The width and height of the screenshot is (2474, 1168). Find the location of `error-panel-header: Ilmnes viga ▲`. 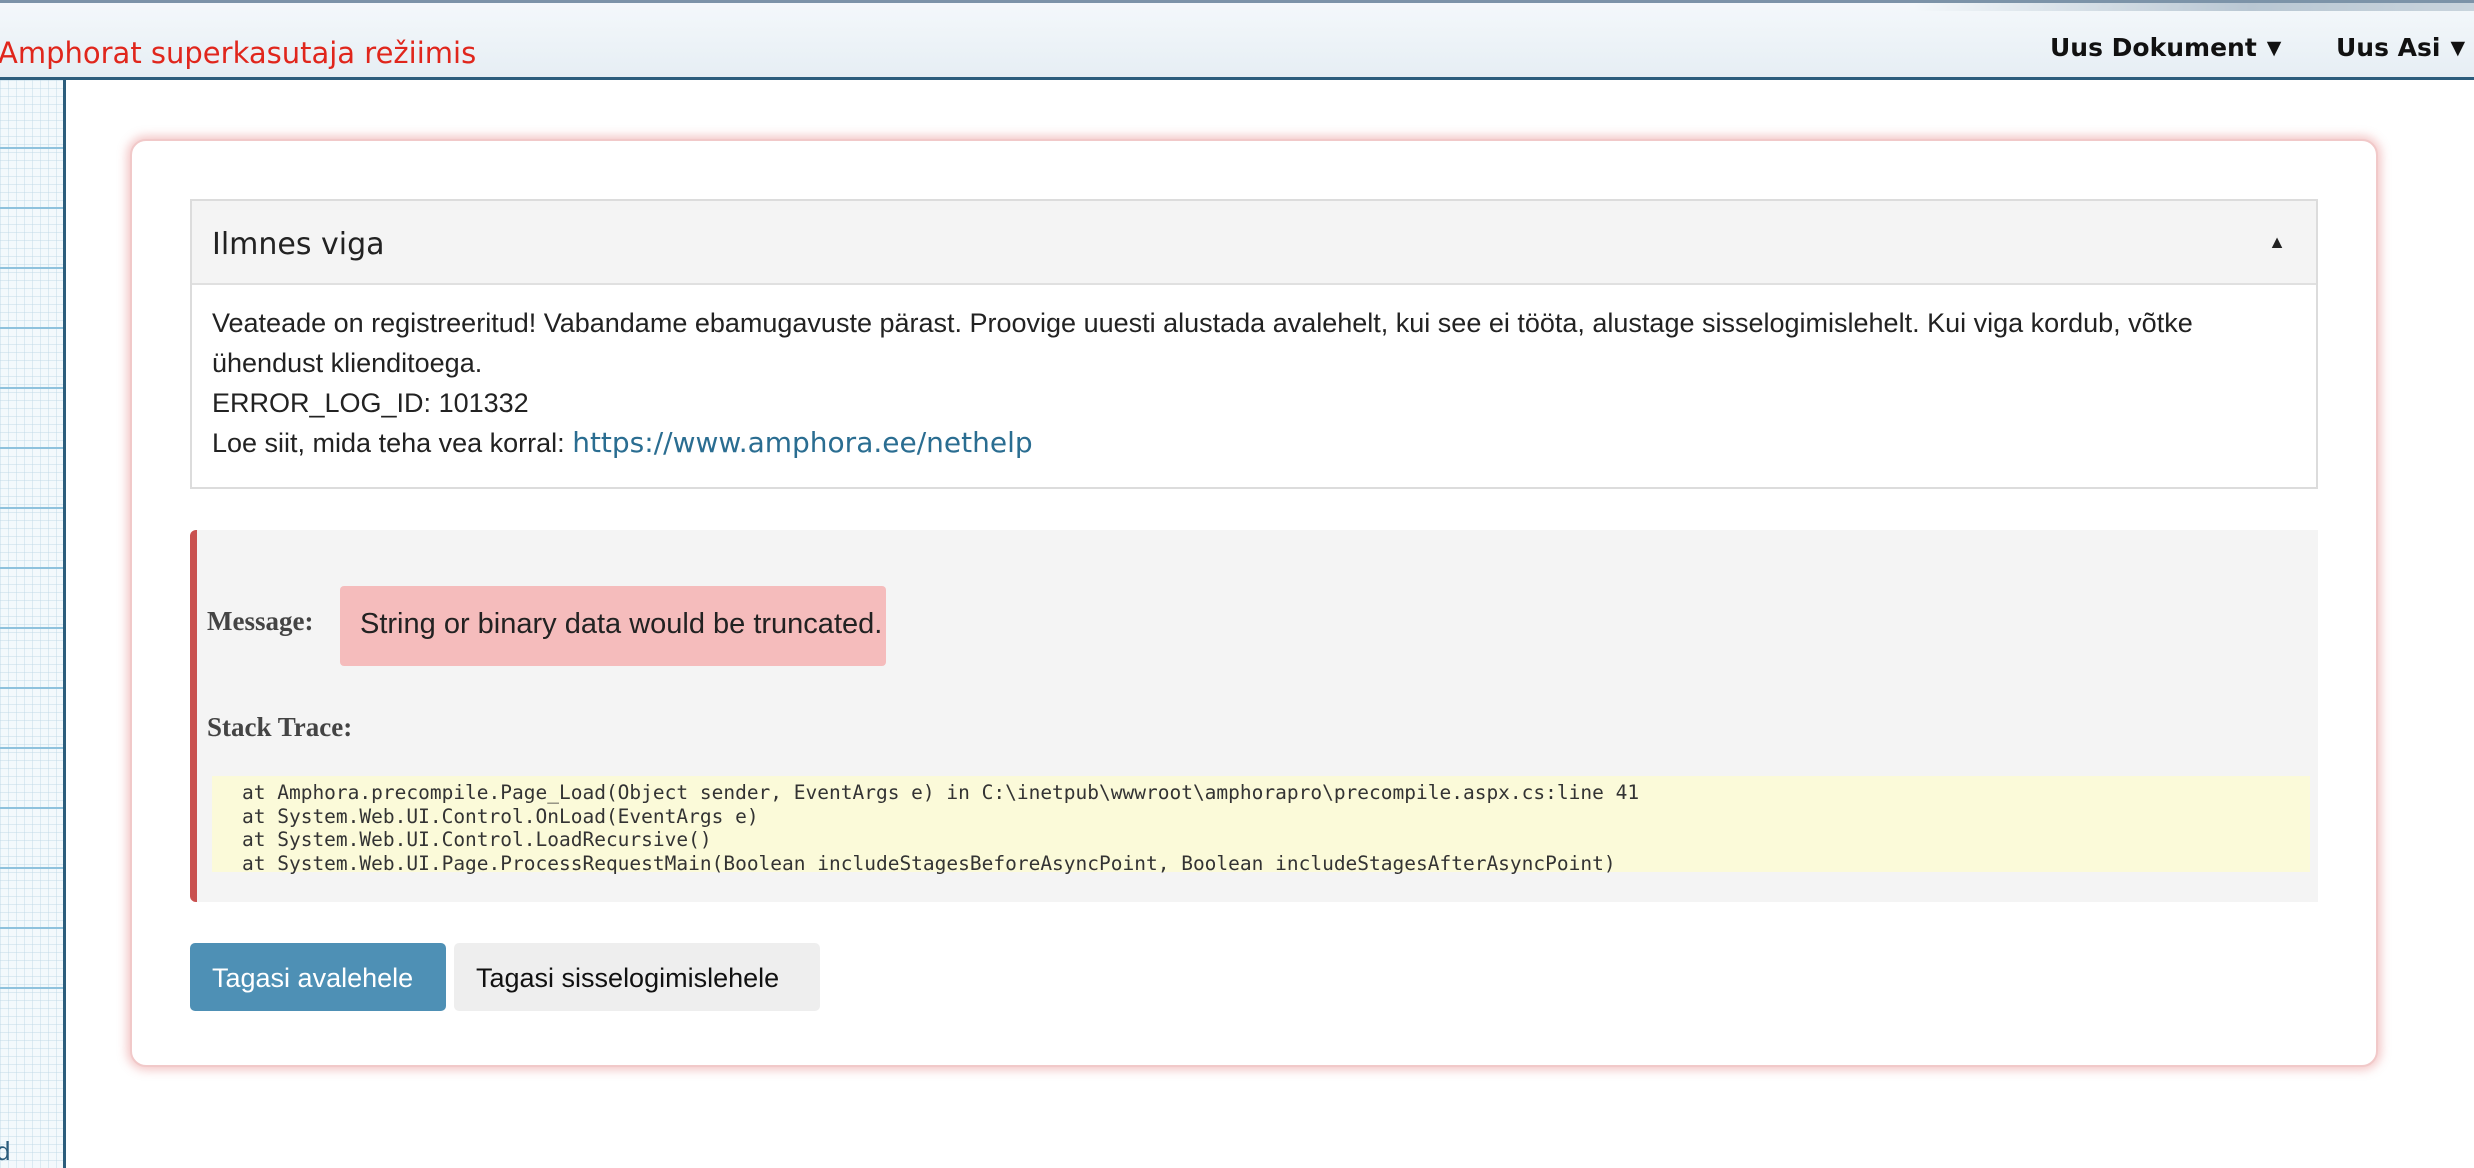

error-panel-header: Ilmnes viga ▲ is located at coordinates (1254, 243).